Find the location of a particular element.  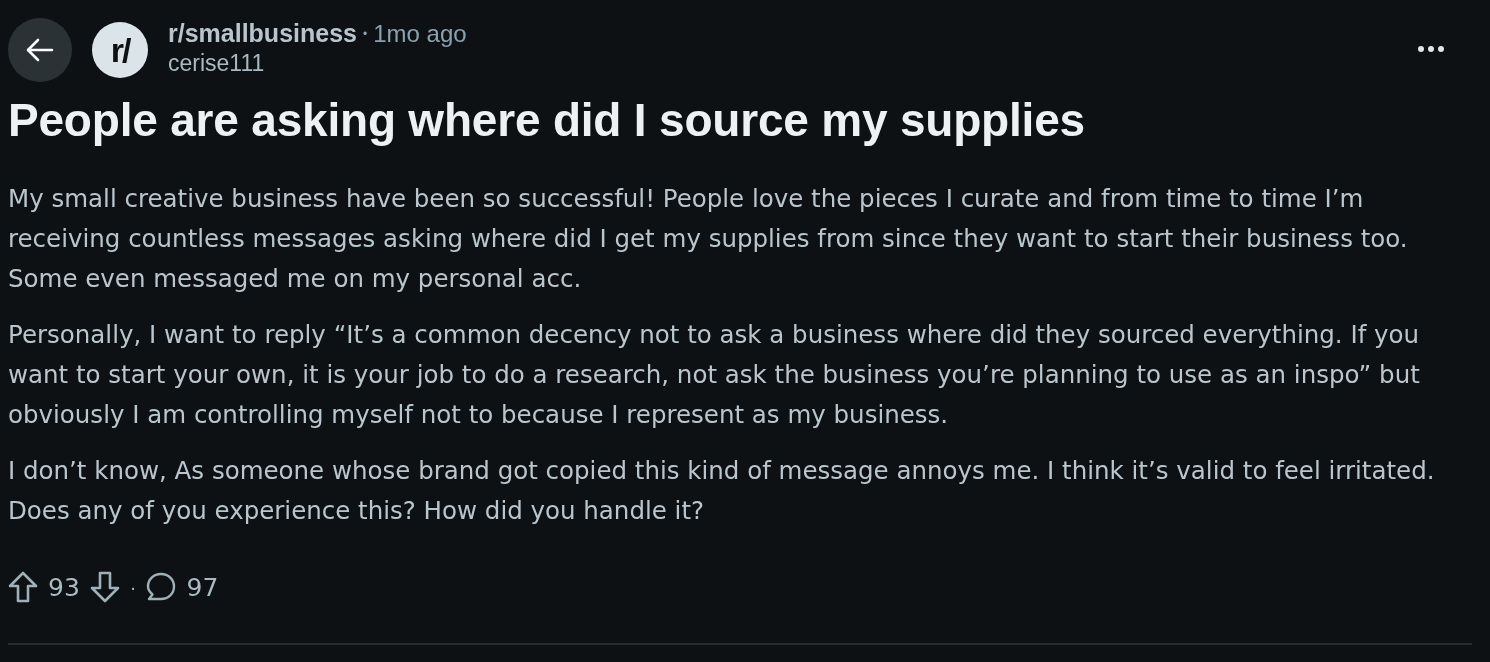

post-age: 1mo ago is located at coordinates (420, 33).